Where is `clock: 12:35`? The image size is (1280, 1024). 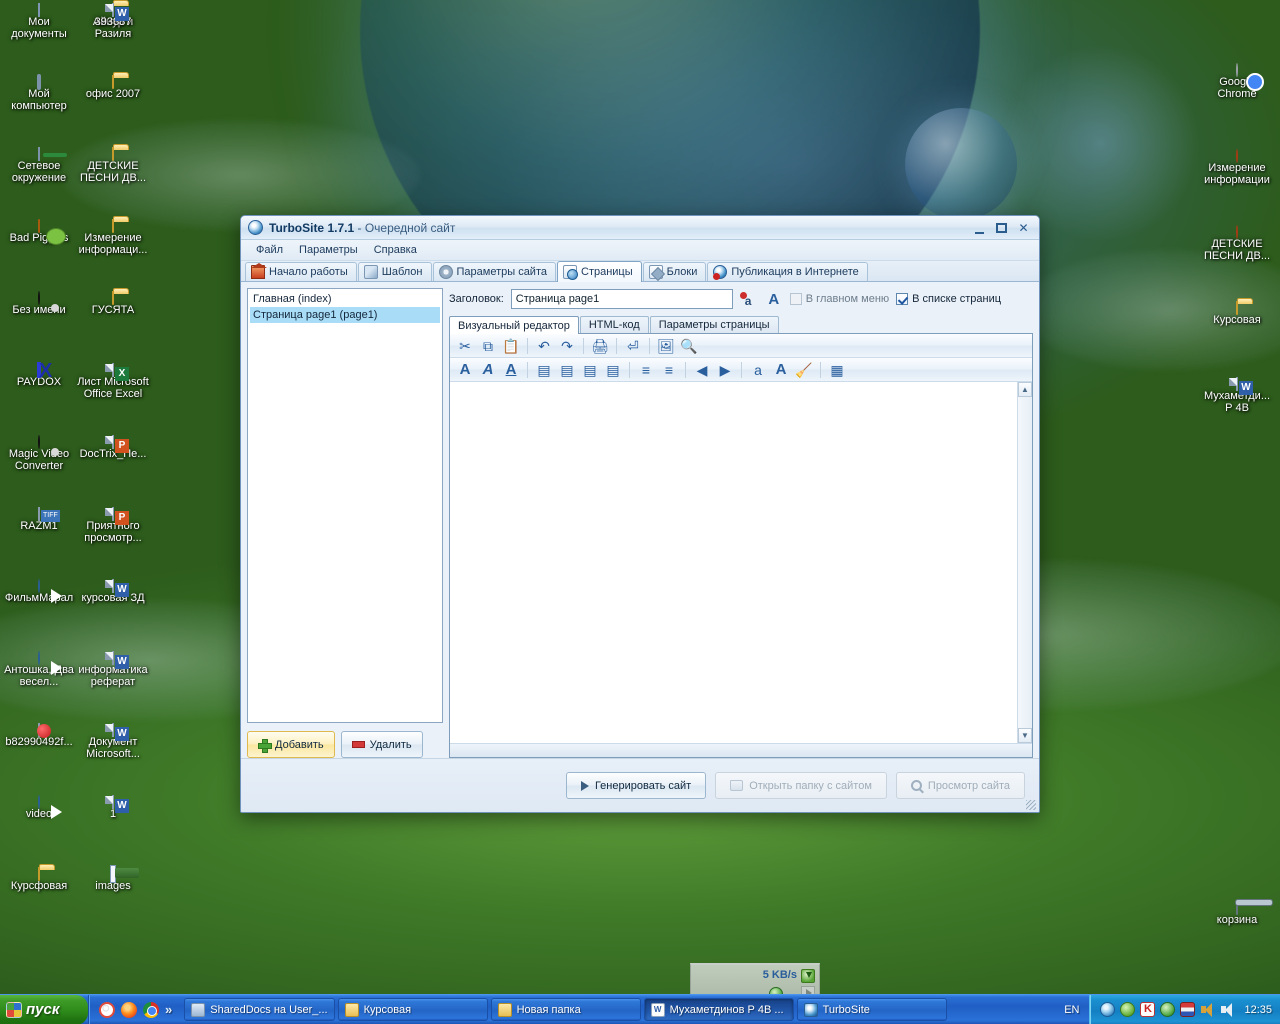 clock: 12:35 is located at coordinates (1256, 1010).